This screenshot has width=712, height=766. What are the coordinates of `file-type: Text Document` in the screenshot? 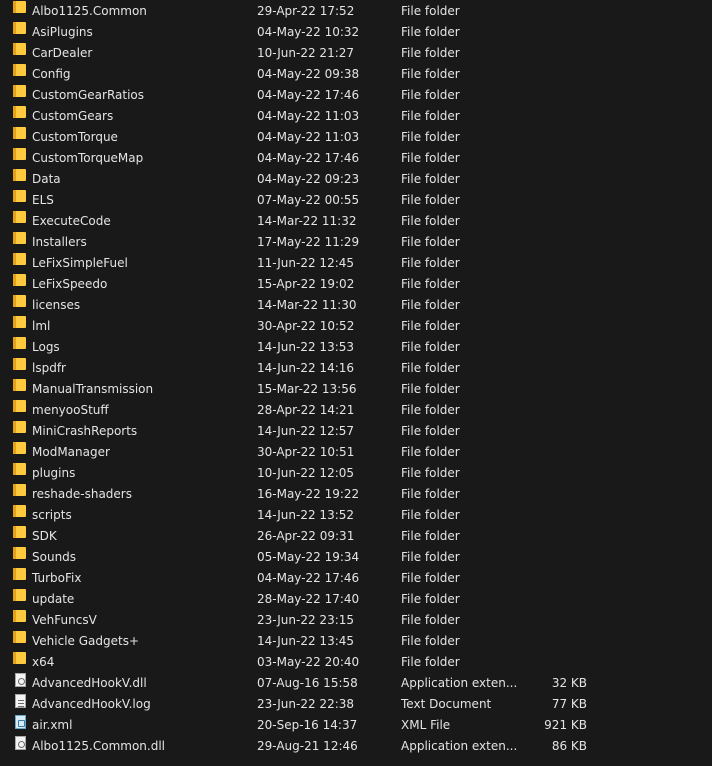 It's located at (446, 704).